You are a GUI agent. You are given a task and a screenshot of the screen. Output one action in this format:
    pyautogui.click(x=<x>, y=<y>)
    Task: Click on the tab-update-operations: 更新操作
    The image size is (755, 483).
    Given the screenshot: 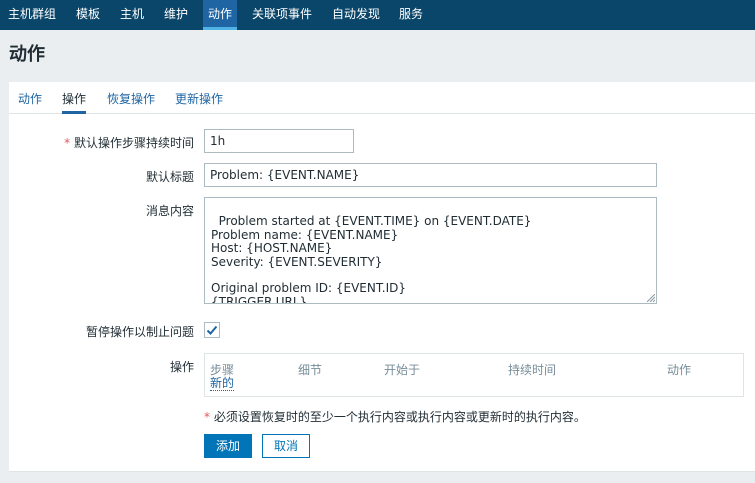 What is the action you would take?
    pyautogui.click(x=199, y=102)
    